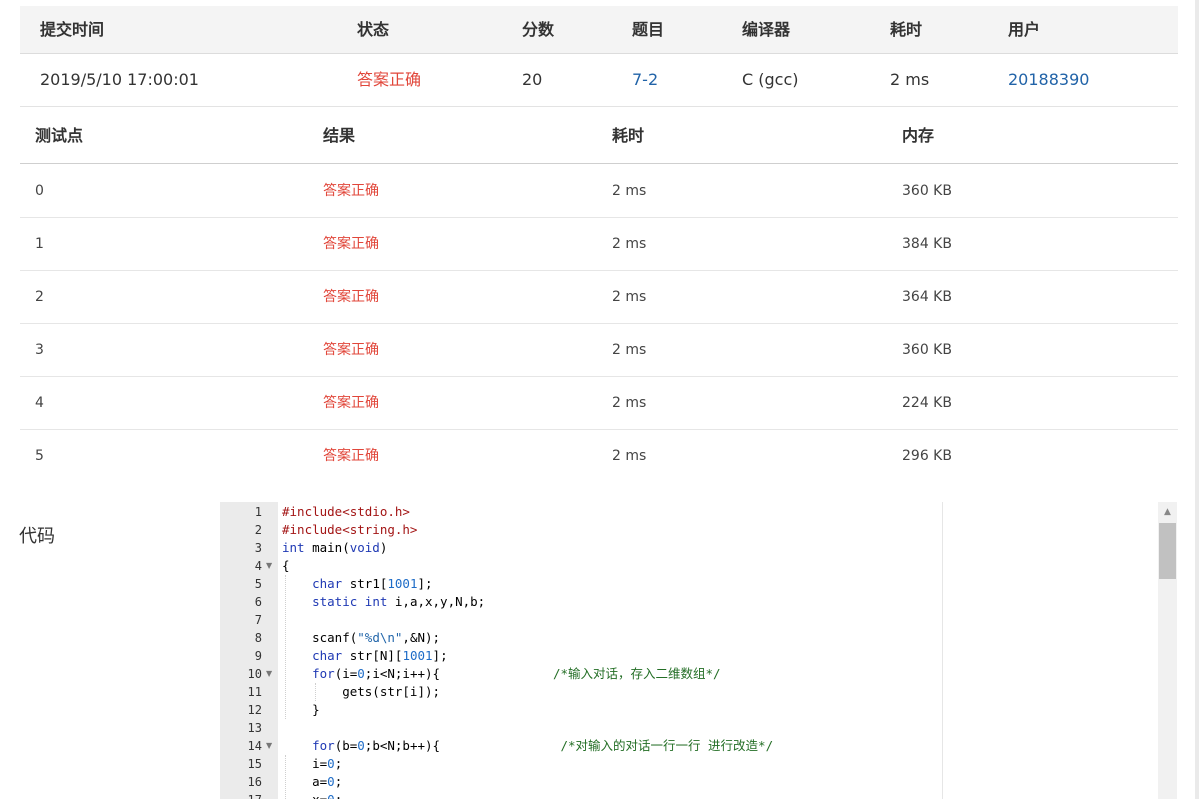 Image resolution: width=1199 pixels, height=799 pixels. Describe the element at coordinates (349, 530) in the screenshot. I see `code-line: #include<string.h>` at that location.